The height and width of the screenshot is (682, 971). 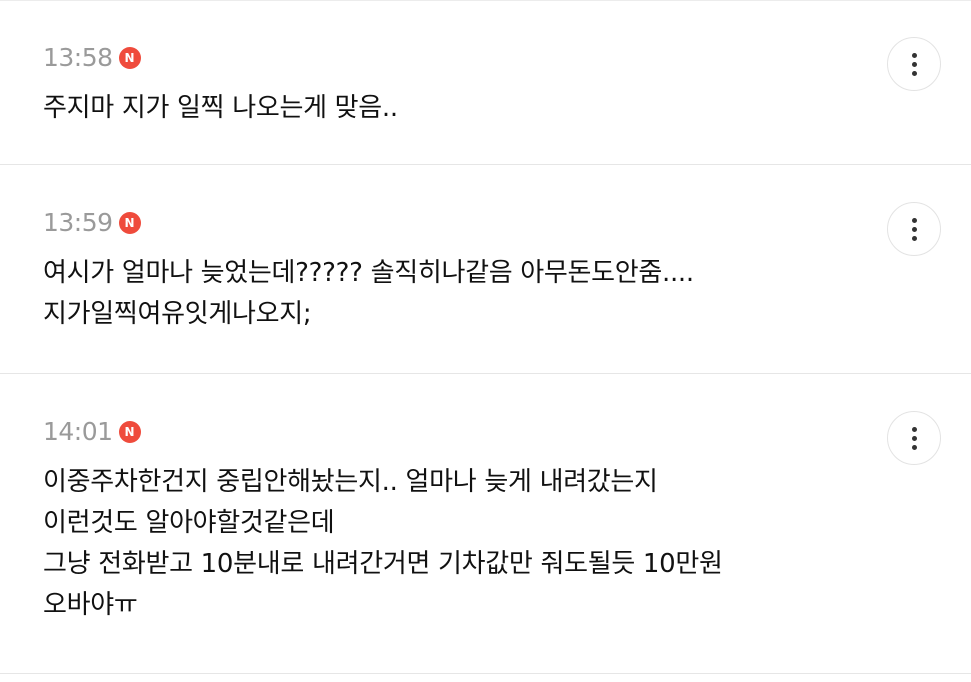 I want to click on comment-meta: 14:01 N, so click(x=92, y=432).